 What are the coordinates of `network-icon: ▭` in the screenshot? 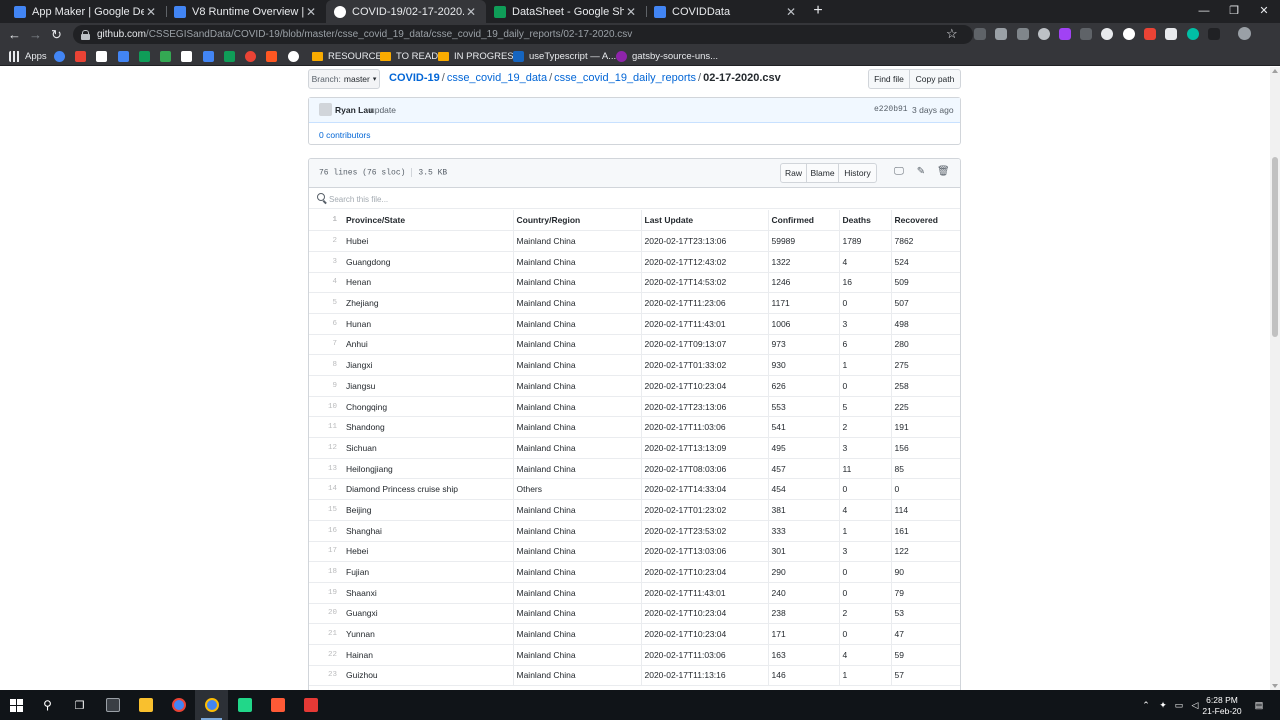 It's located at (1179, 705).